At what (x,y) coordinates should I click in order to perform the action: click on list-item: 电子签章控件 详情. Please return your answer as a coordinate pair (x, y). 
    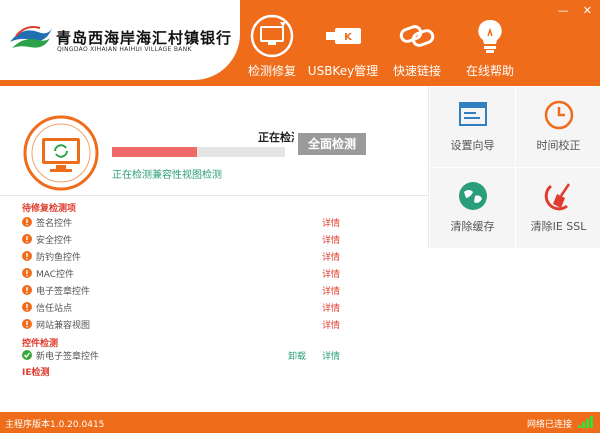
    Looking at the image, I should click on (187, 291).